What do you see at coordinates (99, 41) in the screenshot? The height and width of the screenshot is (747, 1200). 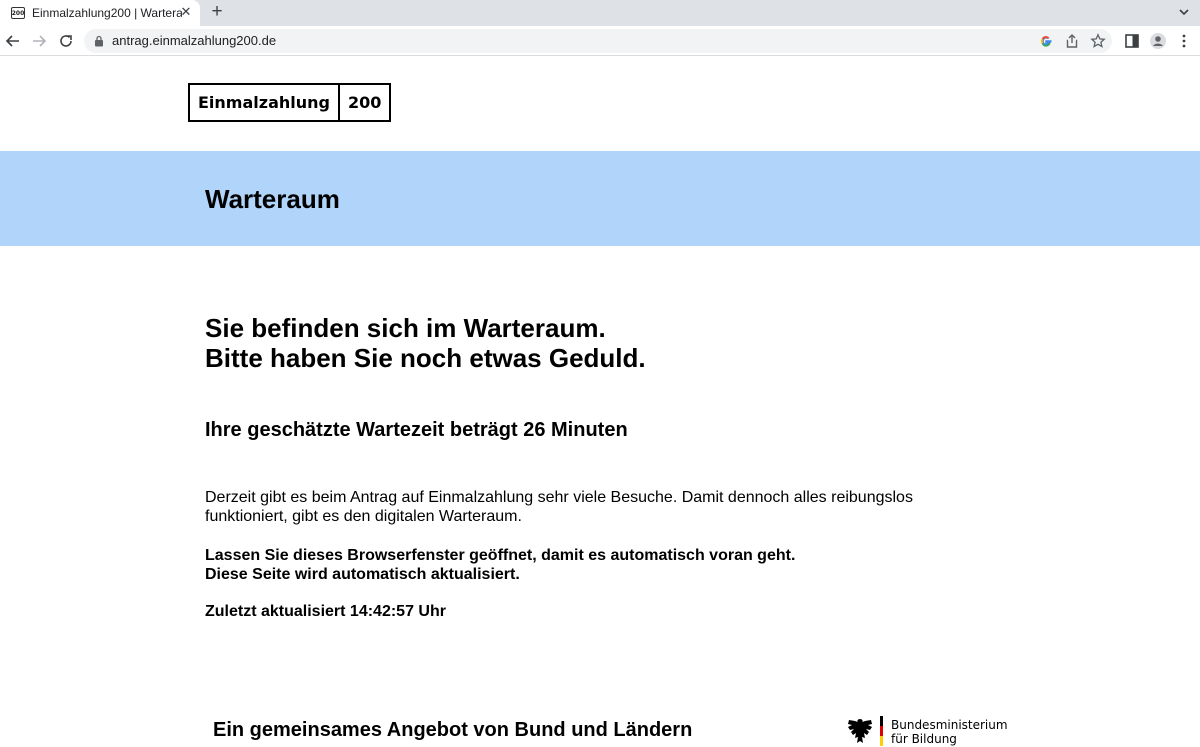 I see `lock-icon` at bounding box center [99, 41].